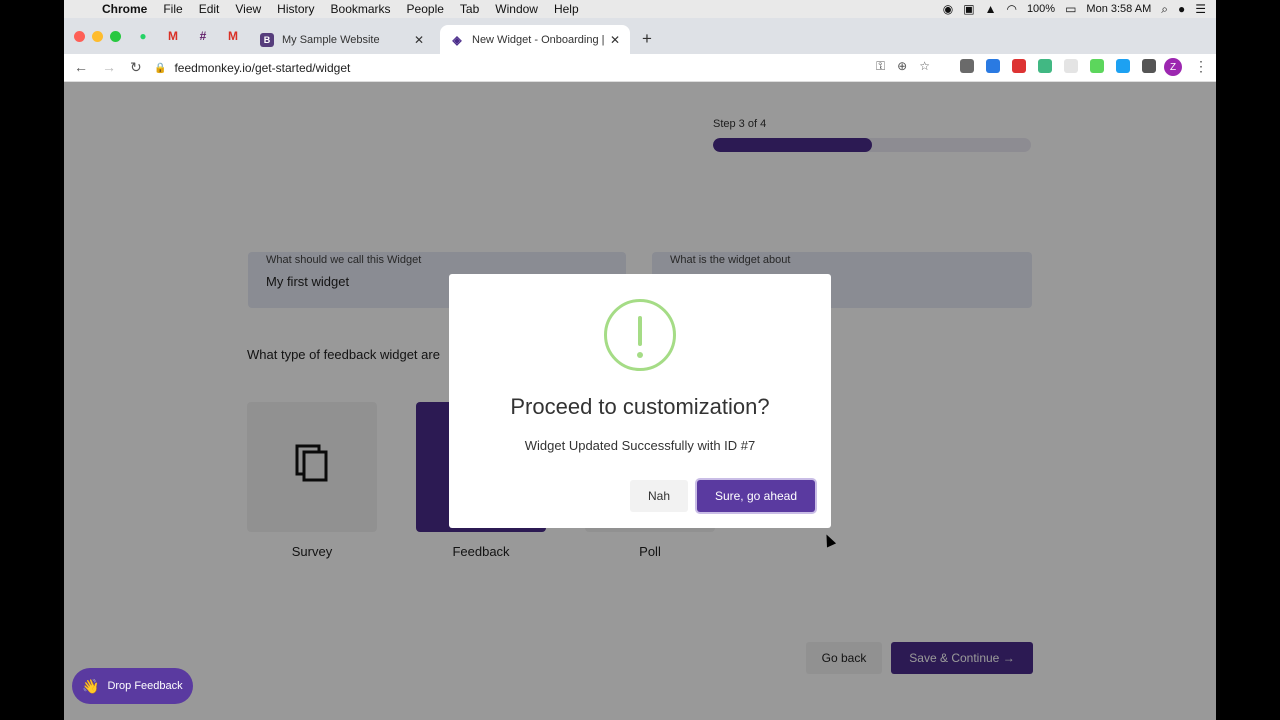 The image size is (1280, 720). I want to click on omnibox-actions: ⚿ ⊕ ☆, so click(903, 66).